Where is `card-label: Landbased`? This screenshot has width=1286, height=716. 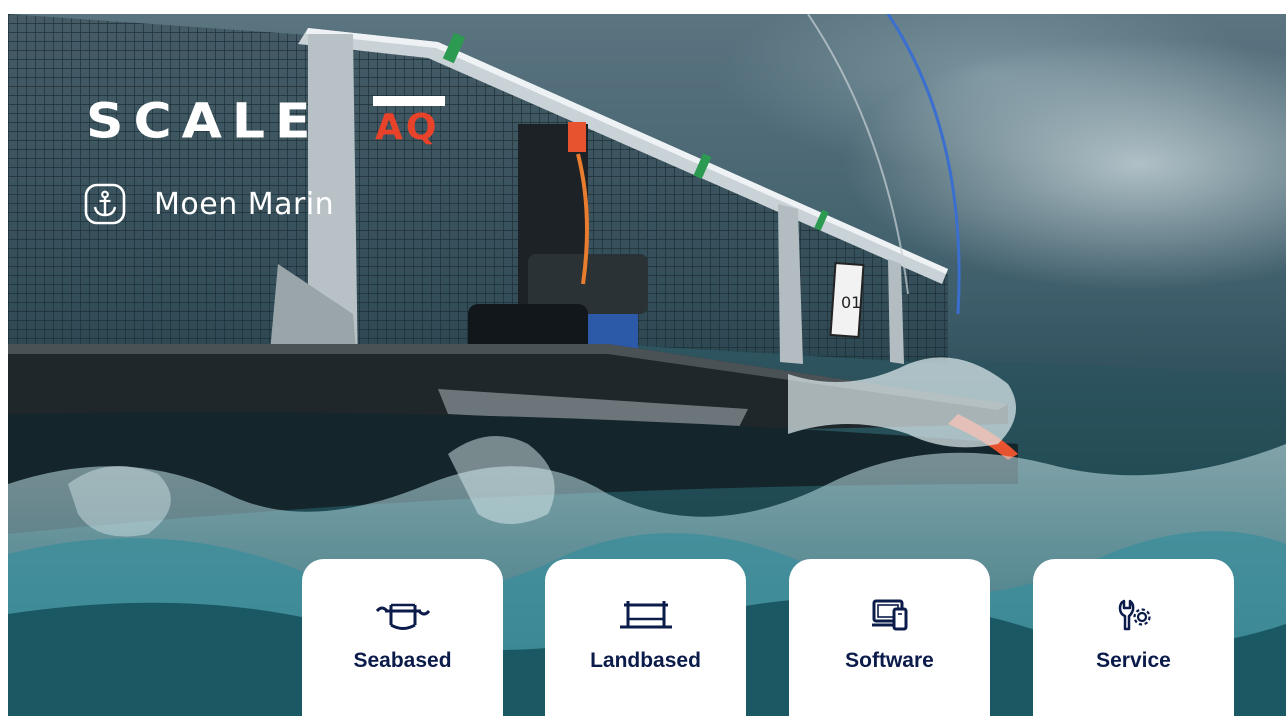 card-label: Landbased is located at coordinates (645, 660).